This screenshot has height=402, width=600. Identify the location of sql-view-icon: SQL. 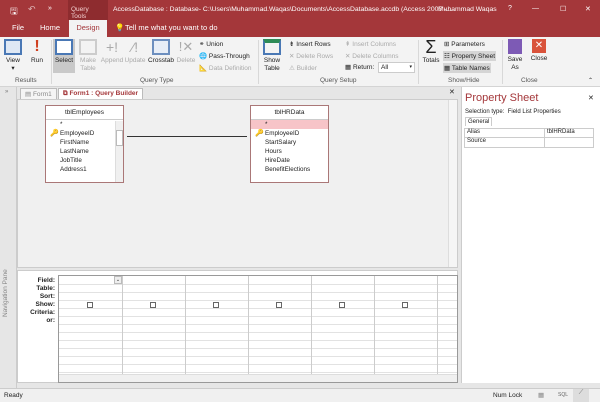
(563, 395).